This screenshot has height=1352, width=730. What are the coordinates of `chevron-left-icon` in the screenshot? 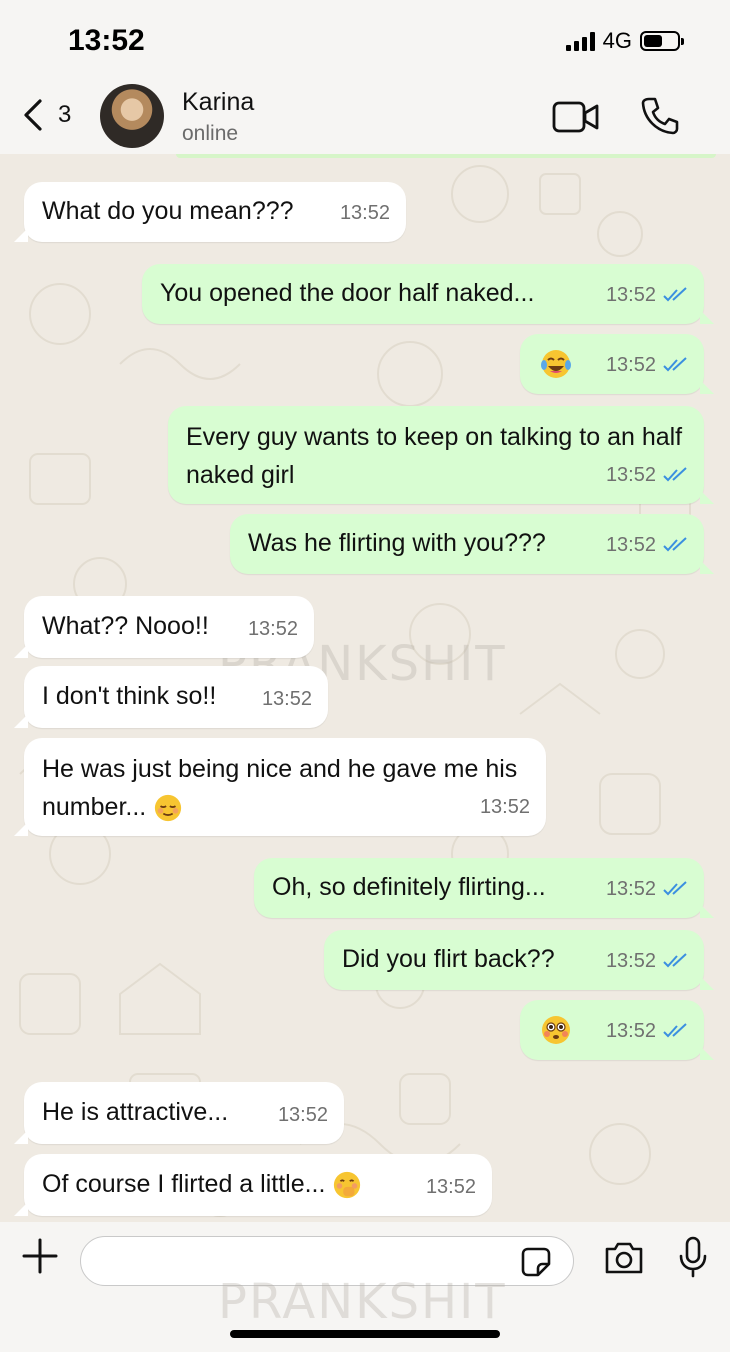 It's located at (33, 115).